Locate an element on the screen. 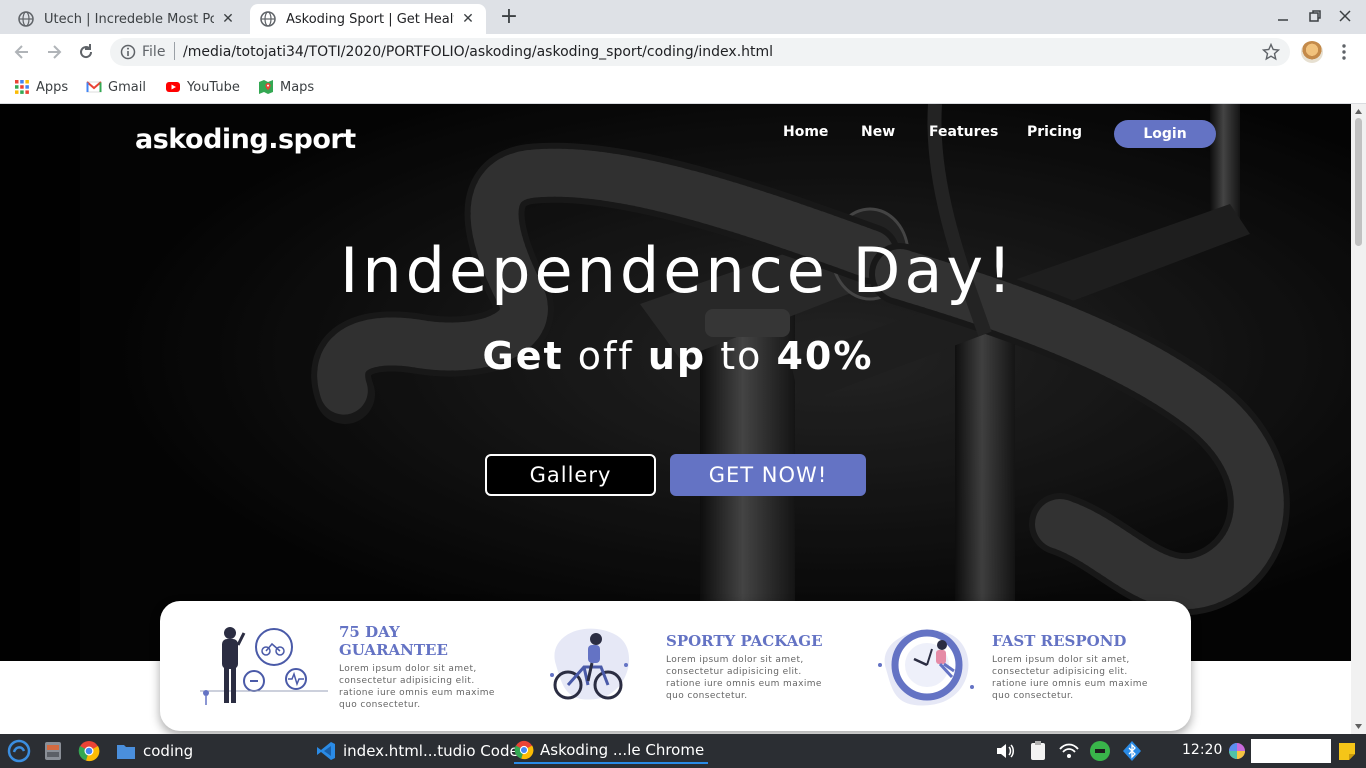 The width and height of the screenshot is (1366, 768). star-icon is located at coordinates (1271, 52).